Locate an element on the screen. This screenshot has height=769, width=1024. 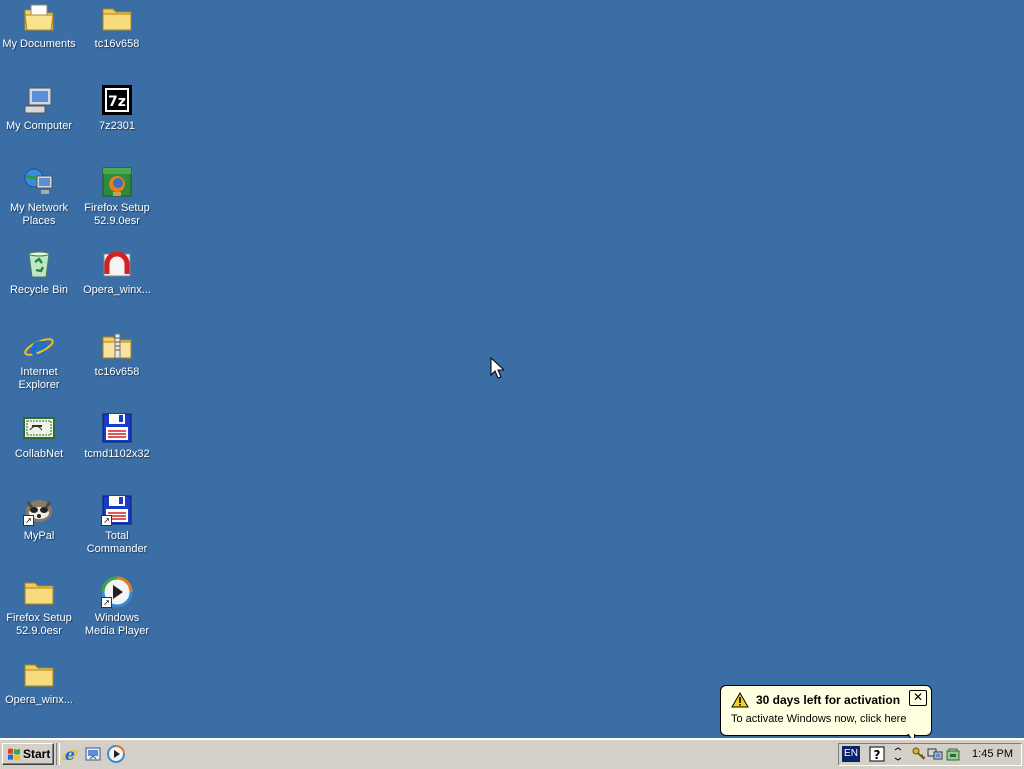
desktop-icon-my-network-places: My Network Places is located at coordinates (39, 197).